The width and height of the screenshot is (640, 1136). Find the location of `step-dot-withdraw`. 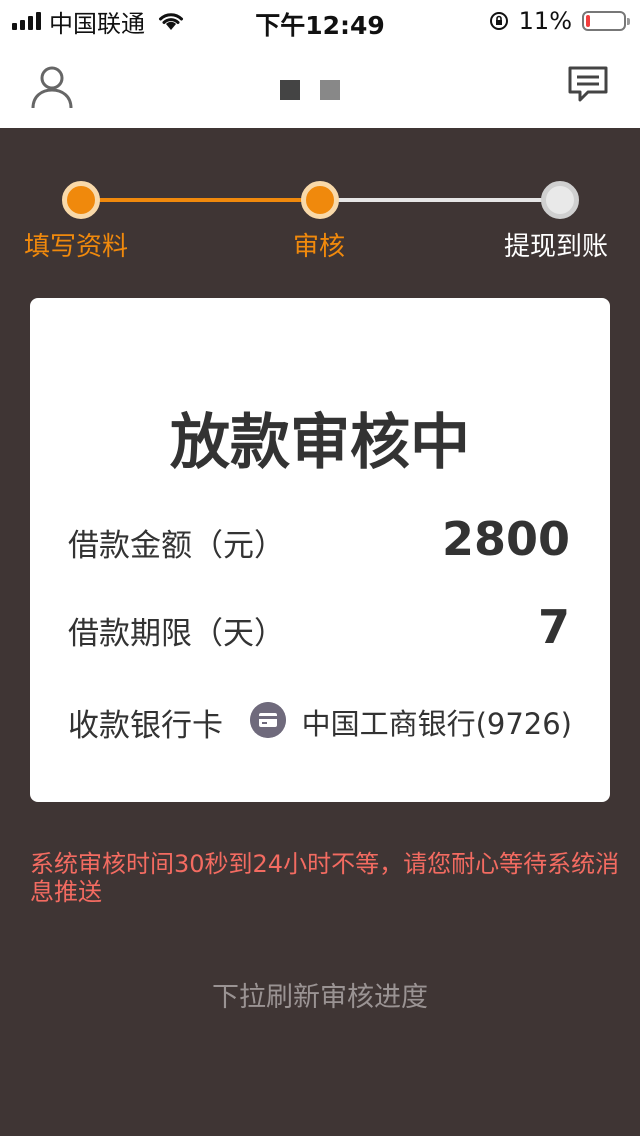

step-dot-withdraw is located at coordinates (560, 200).